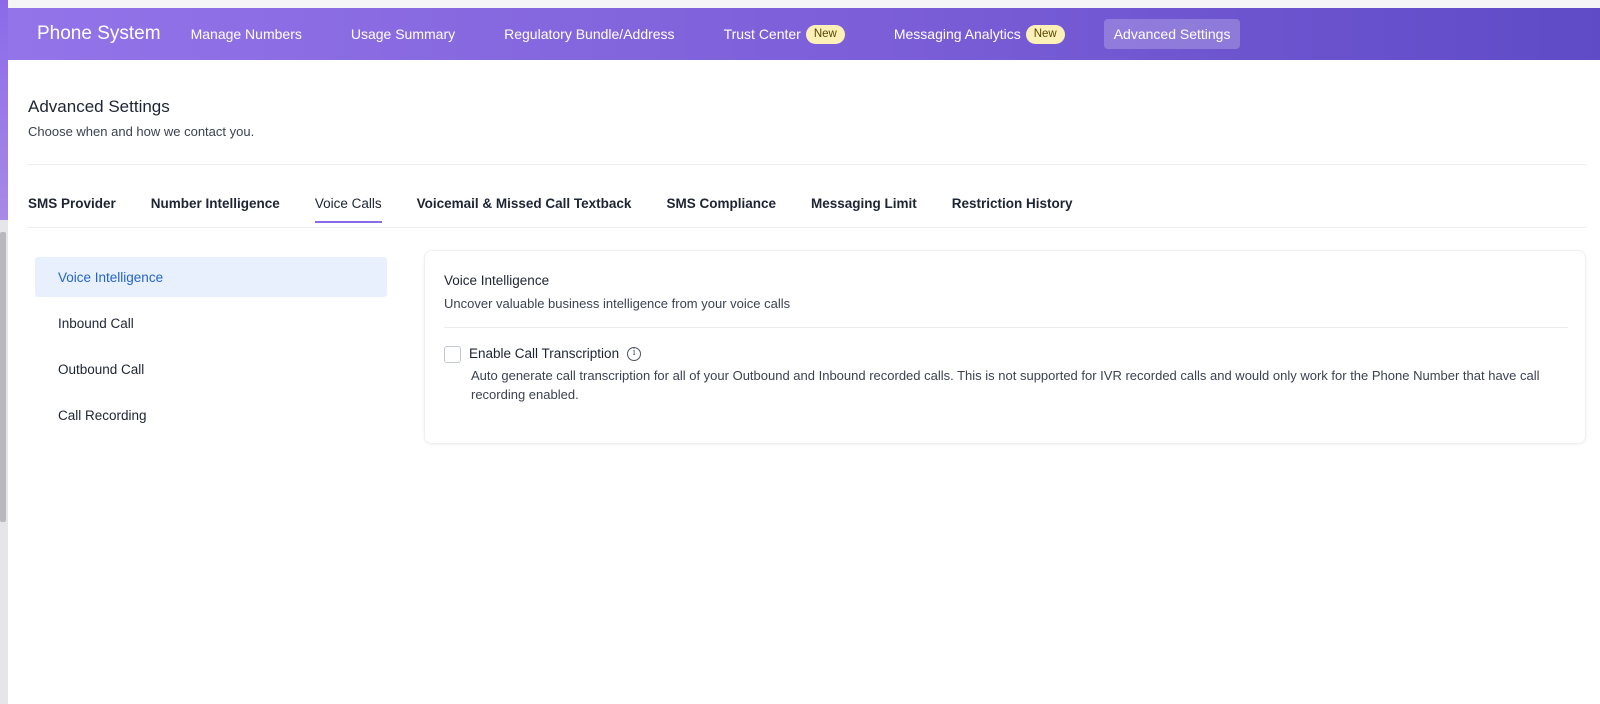 Image resolution: width=1600 pixels, height=704 pixels. What do you see at coordinates (211, 415) in the screenshot?
I see `side-item-call-recording: Call Recording` at bounding box center [211, 415].